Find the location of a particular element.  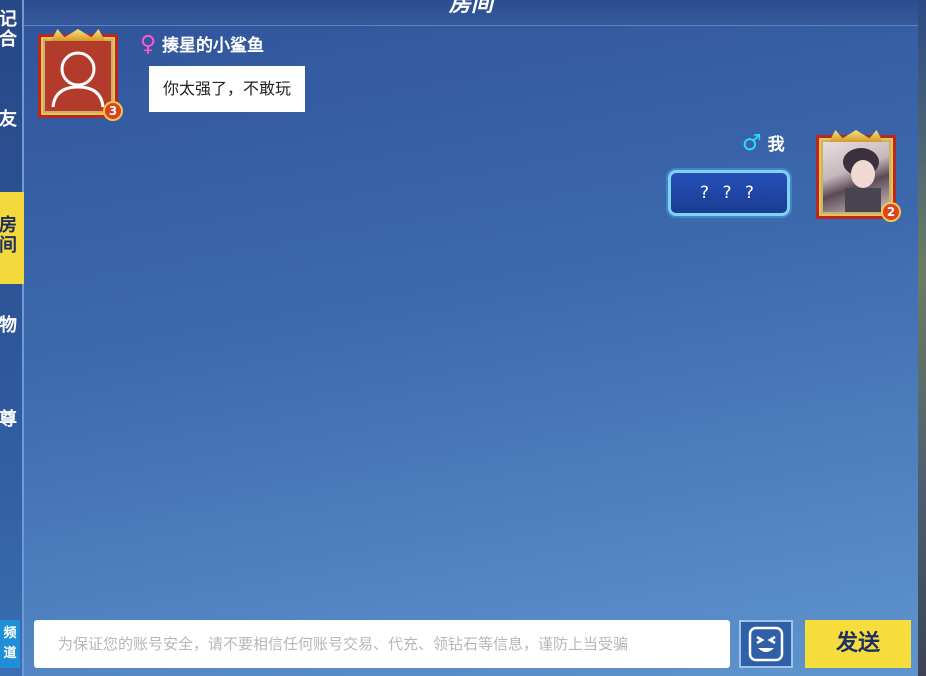

sidebar-item-noble: 尊 is located at coordinates (12, 420).